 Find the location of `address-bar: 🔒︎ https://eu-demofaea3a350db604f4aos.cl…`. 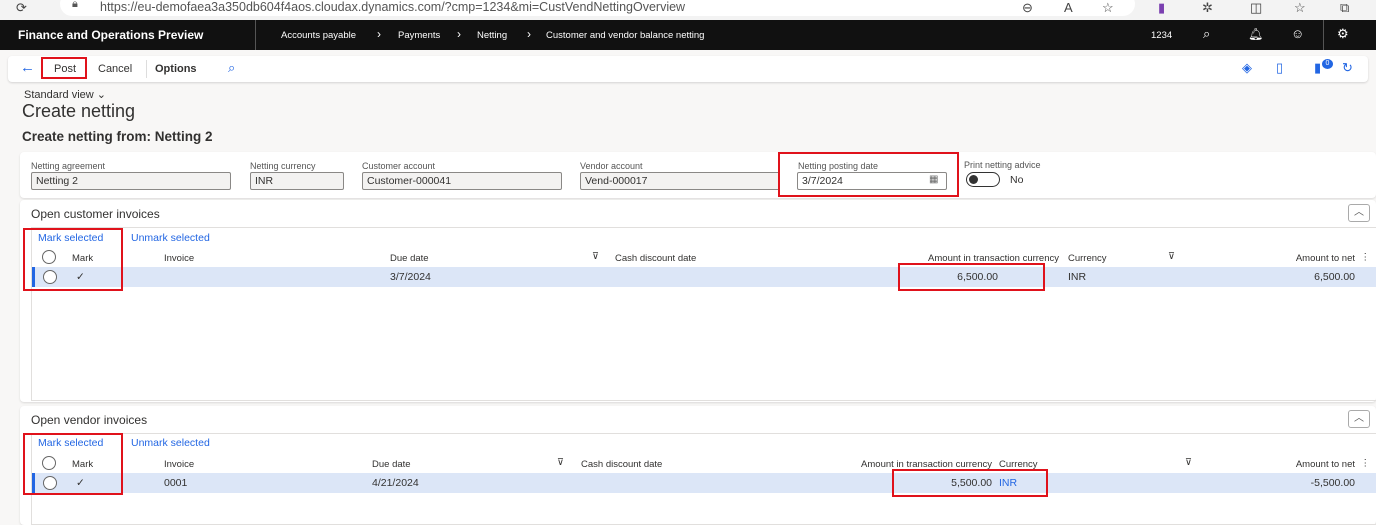

address-bar: 🔒︎ https://eu-demofaea3a350db604f4aos.cl… is located at coordinates (597, 8).